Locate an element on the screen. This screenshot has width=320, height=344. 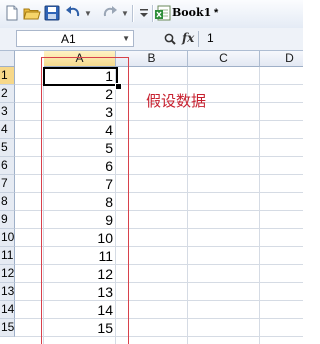
row-header: 14 is located at coordinates (7, 310).